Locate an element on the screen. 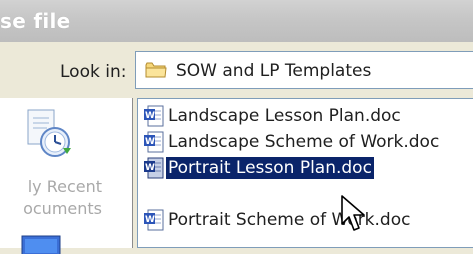 The height and width of the screenshot is (254, 473). file-item: W Portrait Scheme of Work.doc is located at coordinates (278, 220).